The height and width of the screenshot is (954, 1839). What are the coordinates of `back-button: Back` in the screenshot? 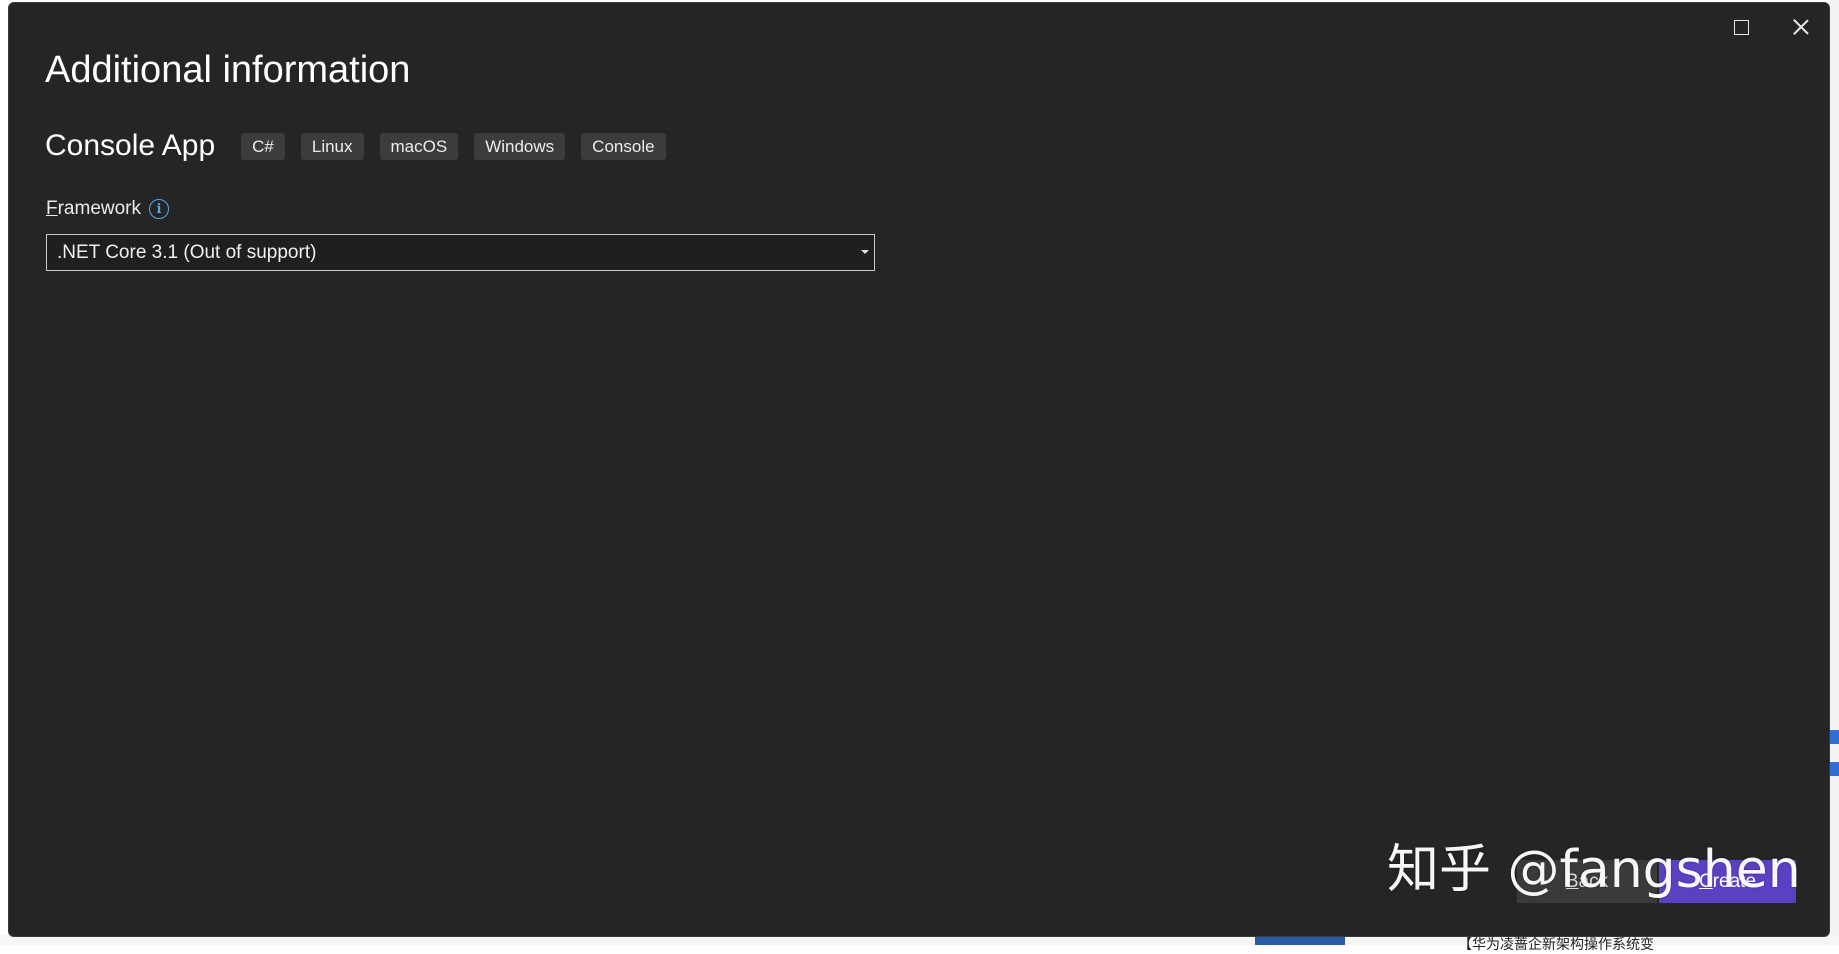 It's located at (1587, 881).